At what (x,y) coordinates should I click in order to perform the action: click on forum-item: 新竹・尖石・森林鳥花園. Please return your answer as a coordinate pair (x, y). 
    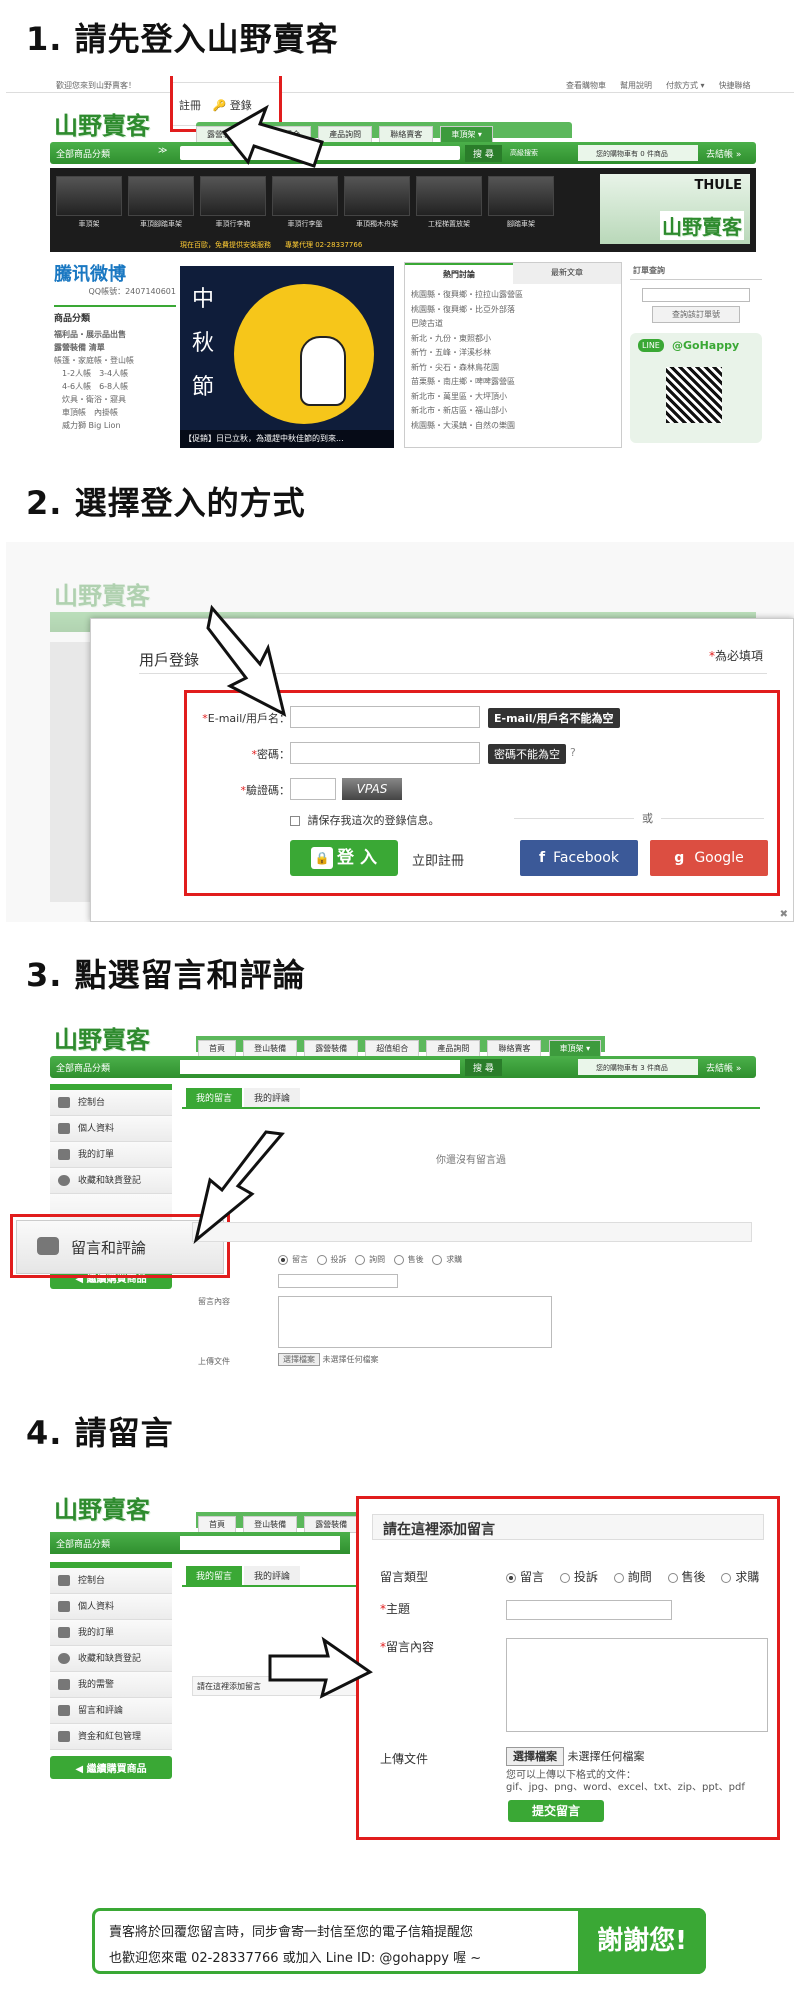
    Looking at the image, I should click on (513, 368).